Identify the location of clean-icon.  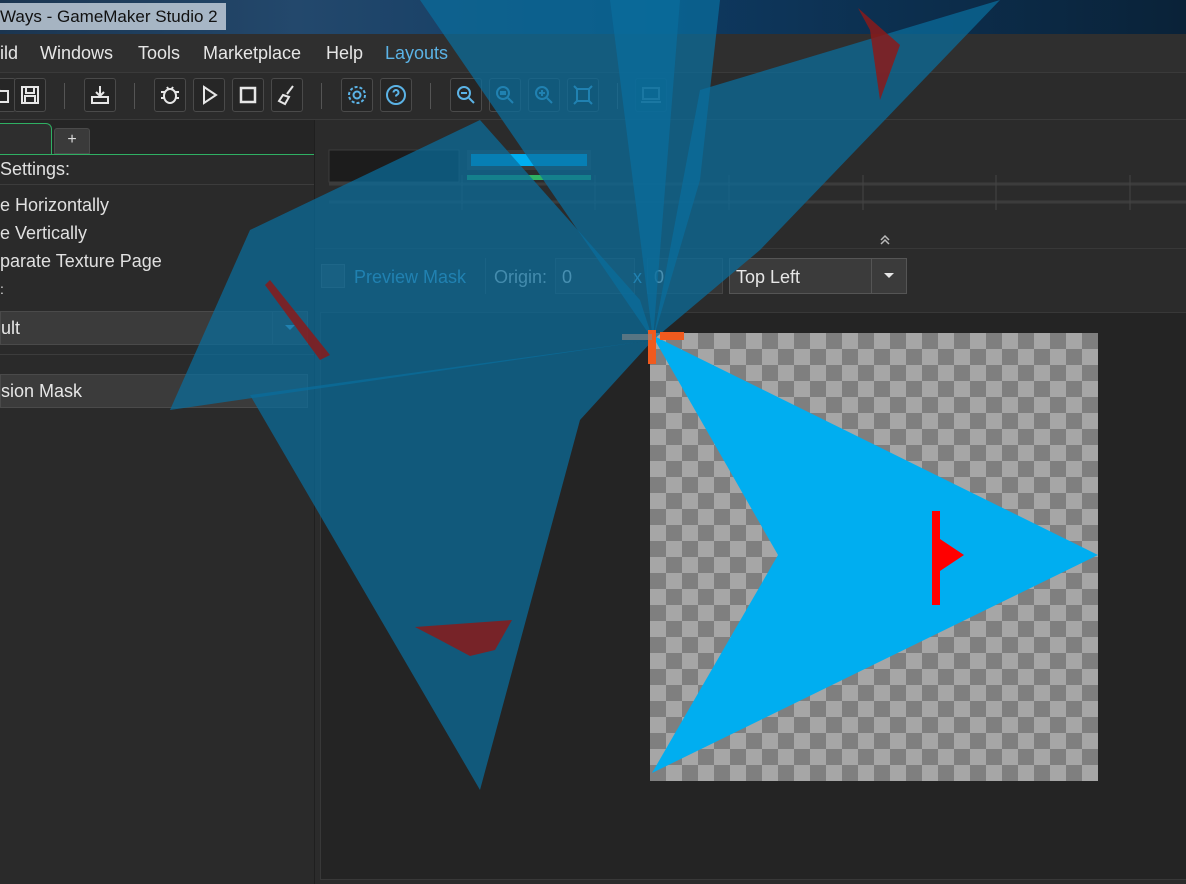
(287, 95).